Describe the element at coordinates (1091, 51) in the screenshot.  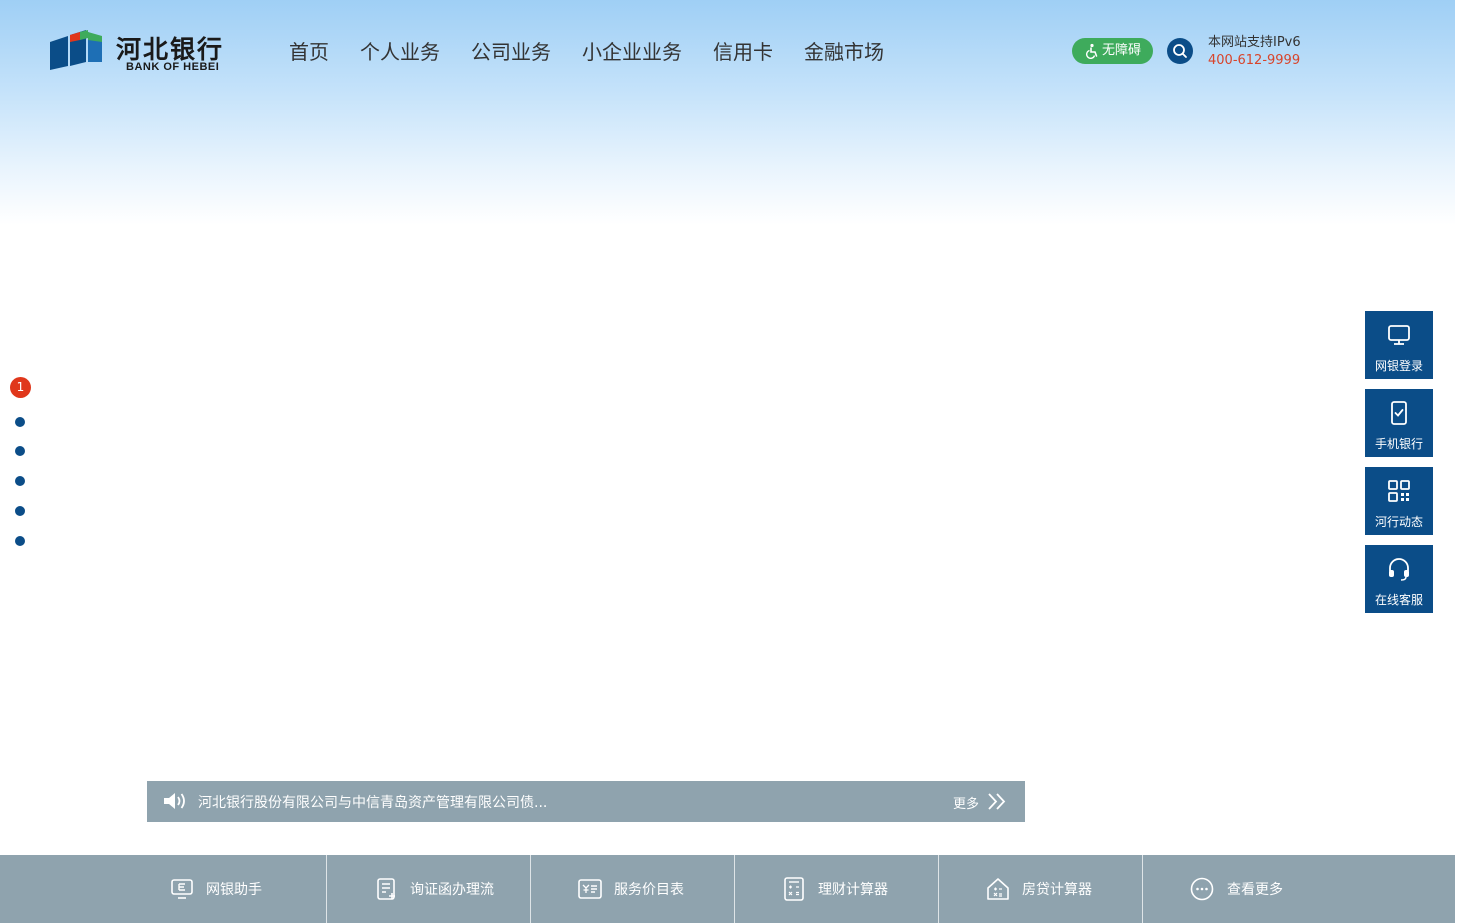
I see `wheelchair-icon` at that location.